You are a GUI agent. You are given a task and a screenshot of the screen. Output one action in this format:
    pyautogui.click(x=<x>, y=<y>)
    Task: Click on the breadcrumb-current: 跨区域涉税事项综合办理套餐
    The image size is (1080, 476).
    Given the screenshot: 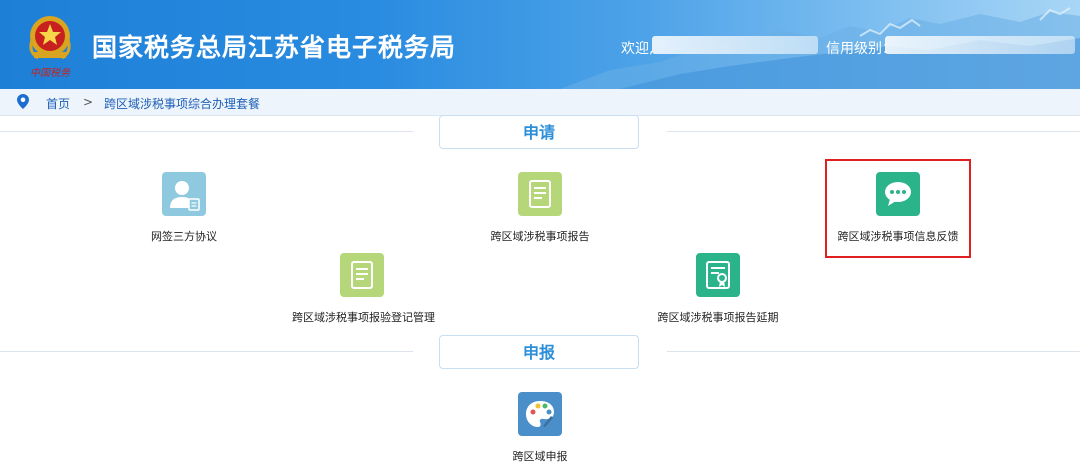 What is the action you would take?
    pyautogui.click(x=182, y=104)
    